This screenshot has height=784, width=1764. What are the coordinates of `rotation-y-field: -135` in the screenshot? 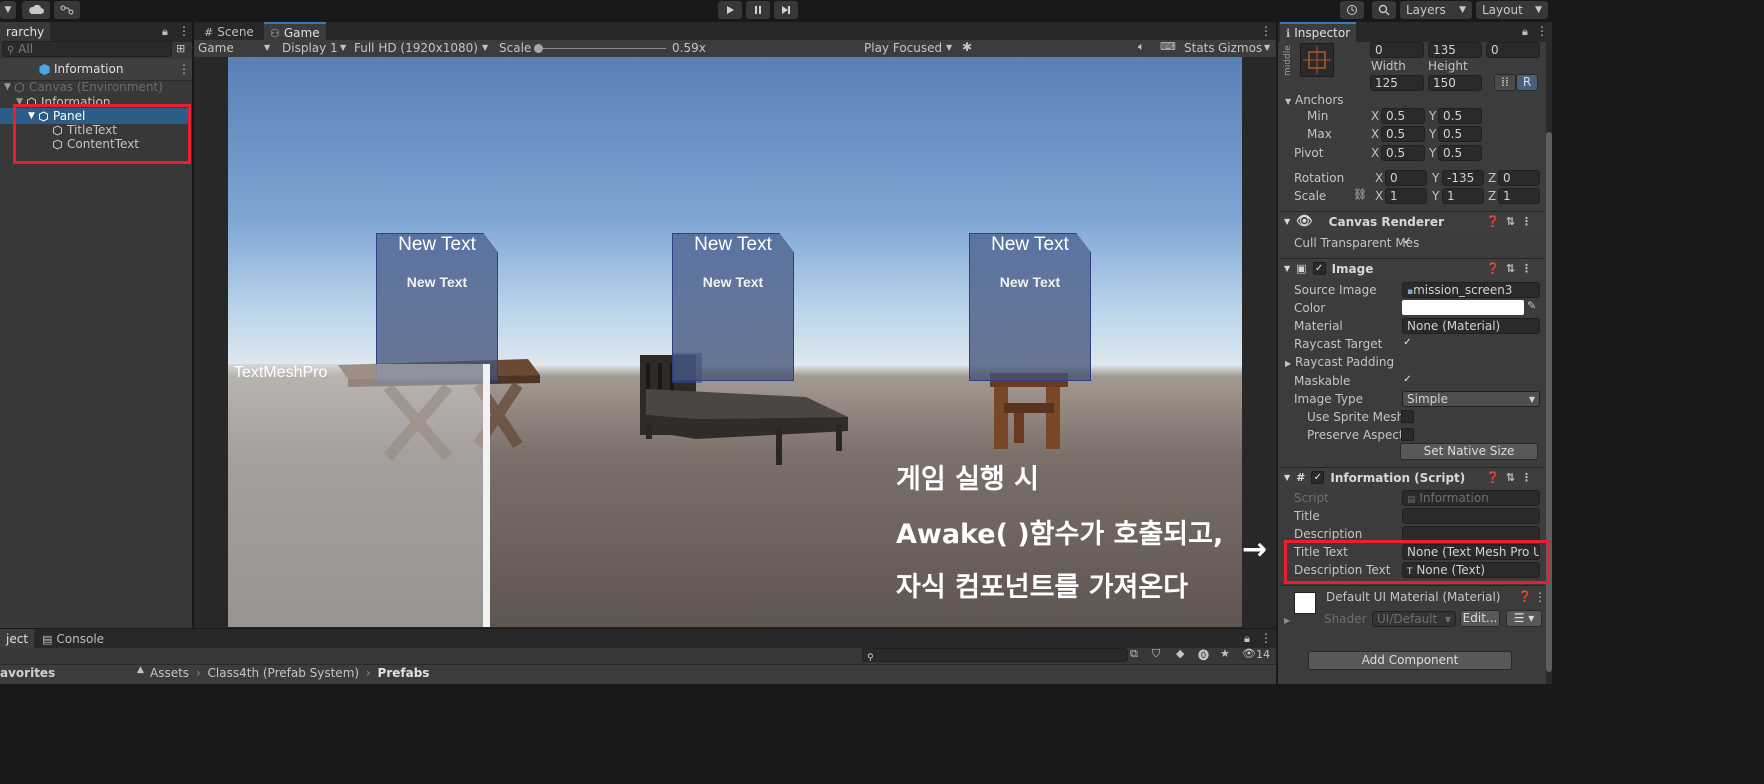 It's located at (1463, 178).